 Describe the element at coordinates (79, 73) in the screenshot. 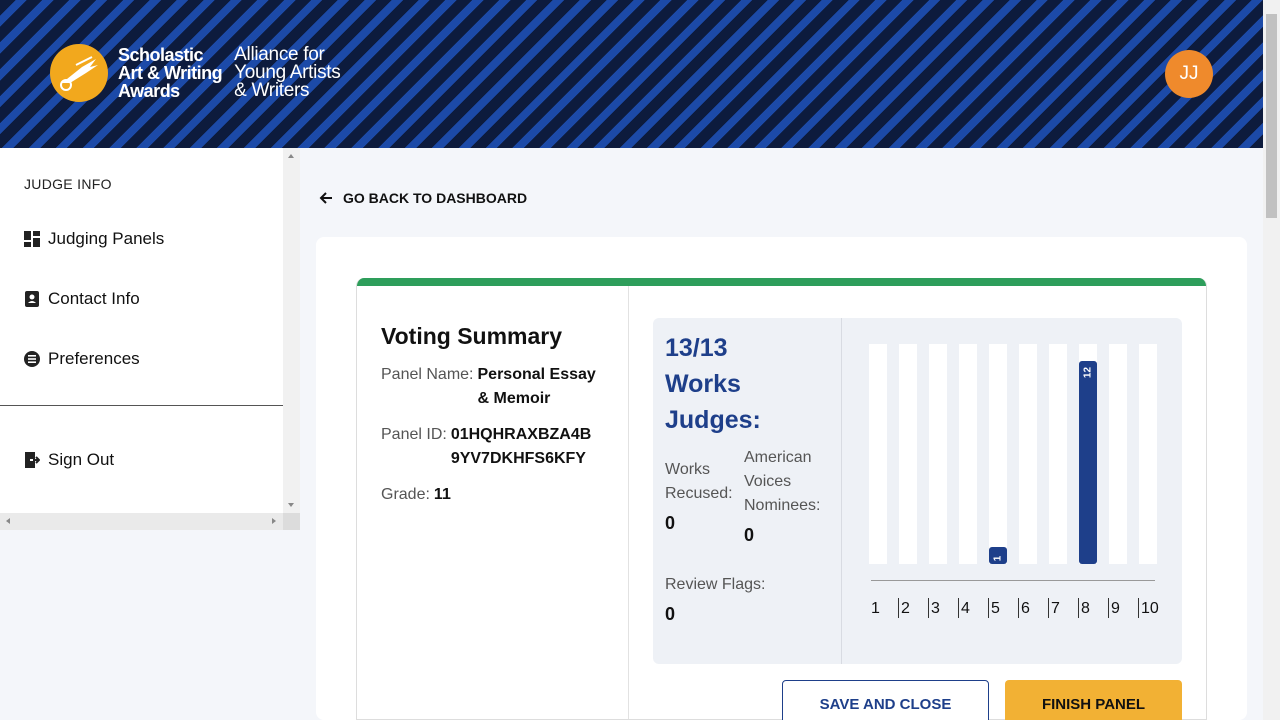

I see `logo-emblem-icon` at that location.